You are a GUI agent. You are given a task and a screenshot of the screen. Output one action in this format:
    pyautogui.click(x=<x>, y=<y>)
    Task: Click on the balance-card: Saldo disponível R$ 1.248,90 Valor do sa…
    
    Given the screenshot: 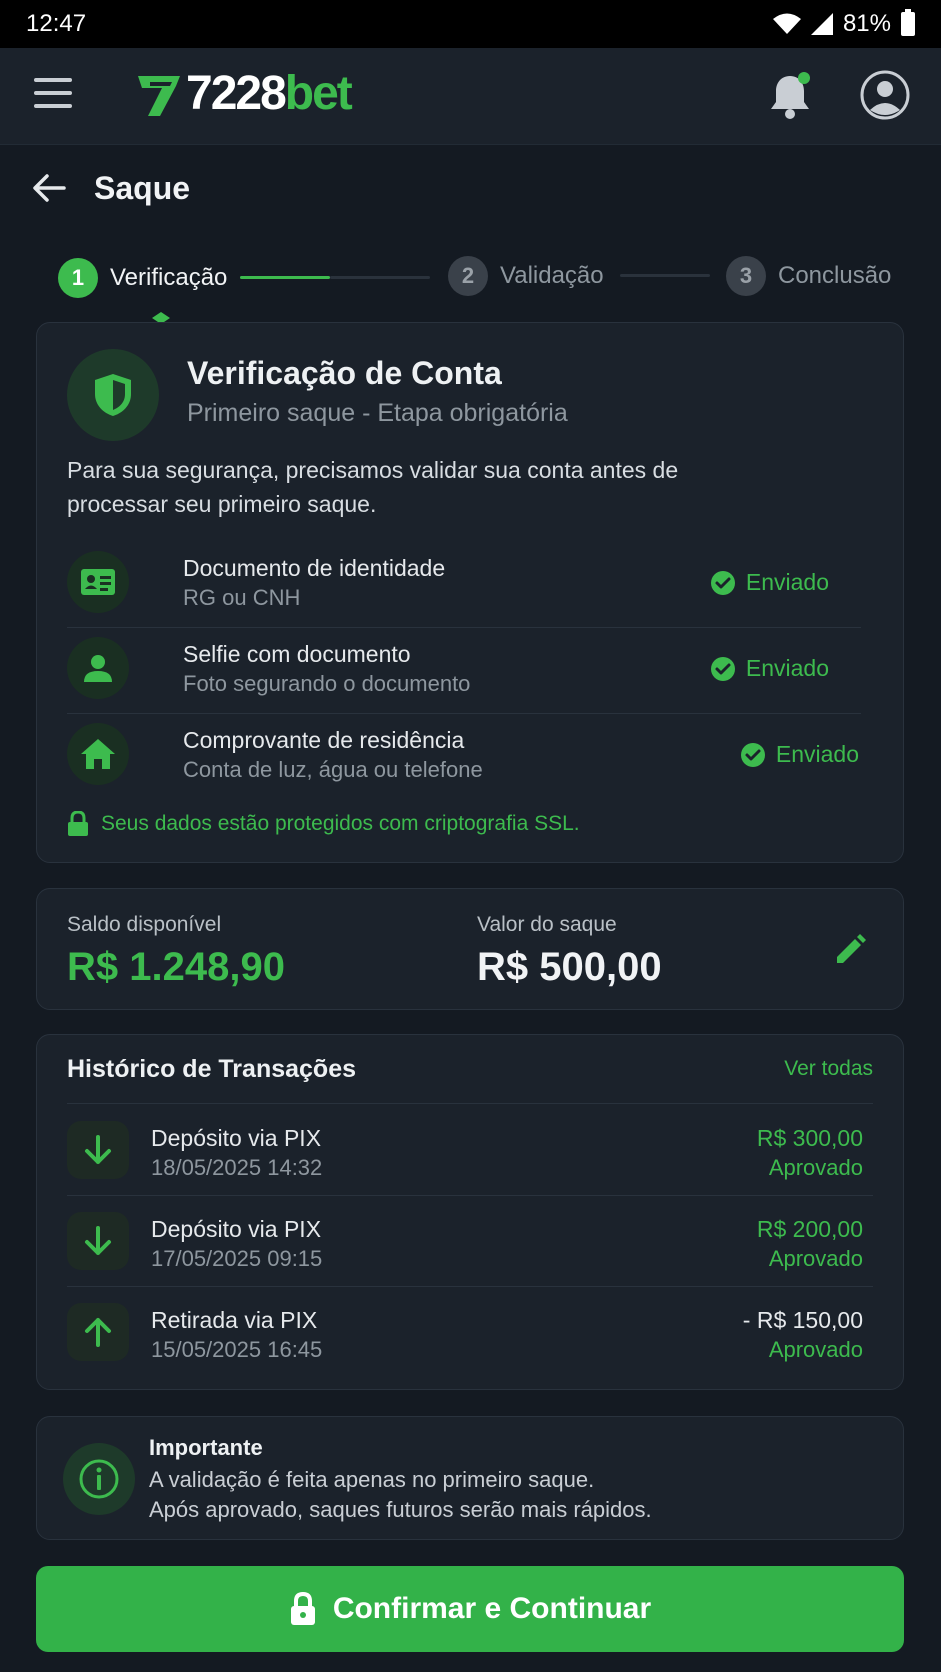 What is the action you would take?
    pyautogui.click(x=470, y=949)
    